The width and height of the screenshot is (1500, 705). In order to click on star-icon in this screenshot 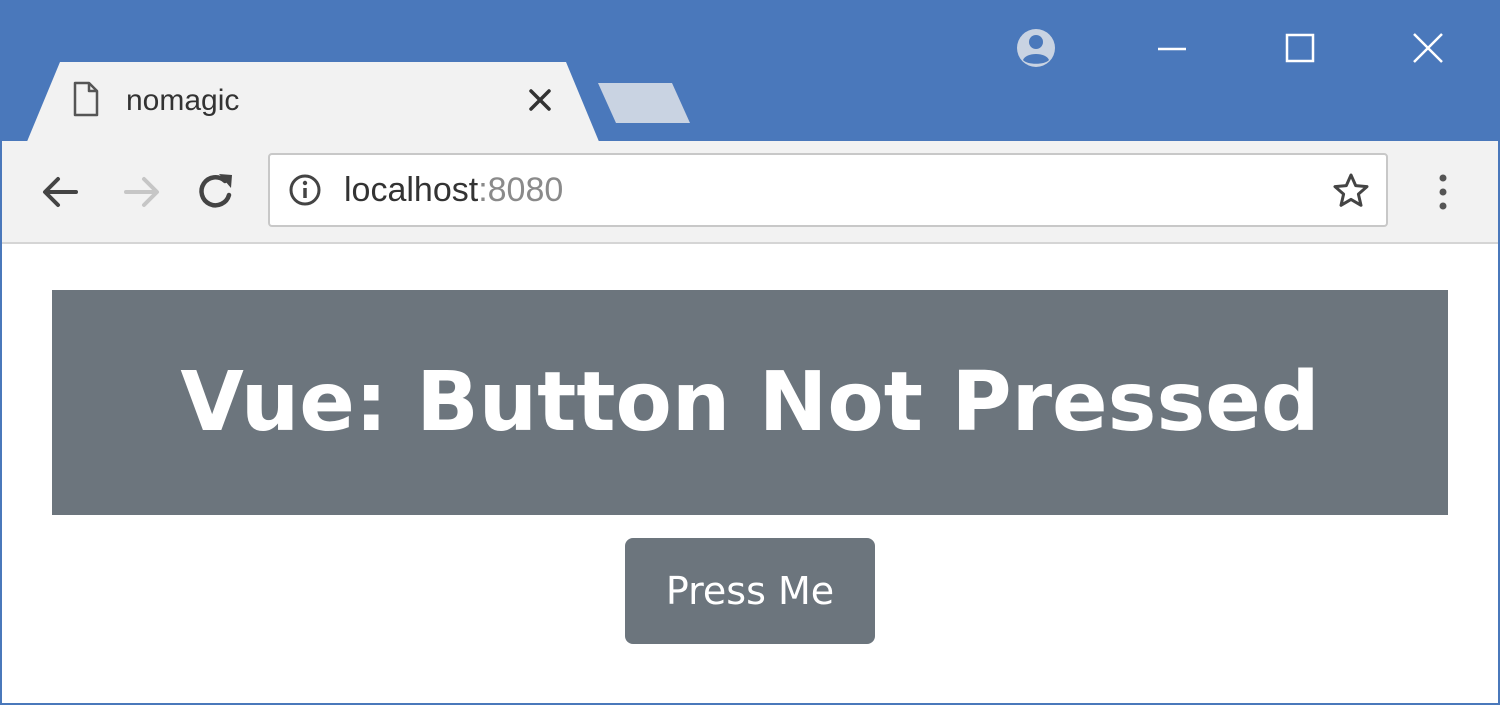, I will do `click(1351, 191)`.